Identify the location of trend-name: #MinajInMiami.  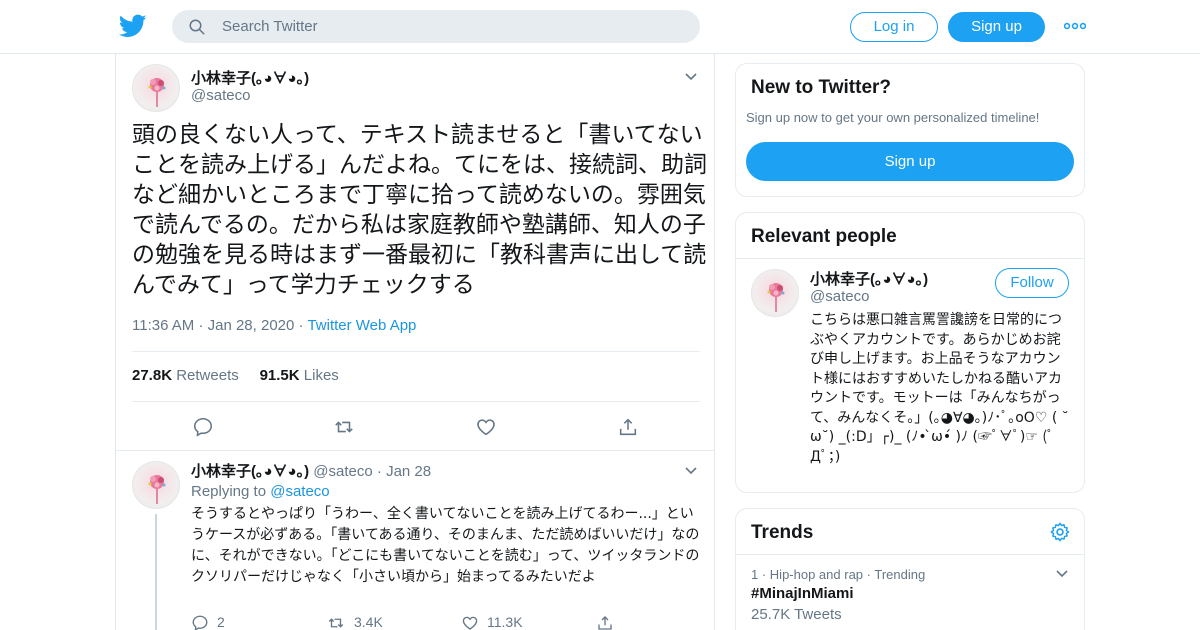
(802, 593).